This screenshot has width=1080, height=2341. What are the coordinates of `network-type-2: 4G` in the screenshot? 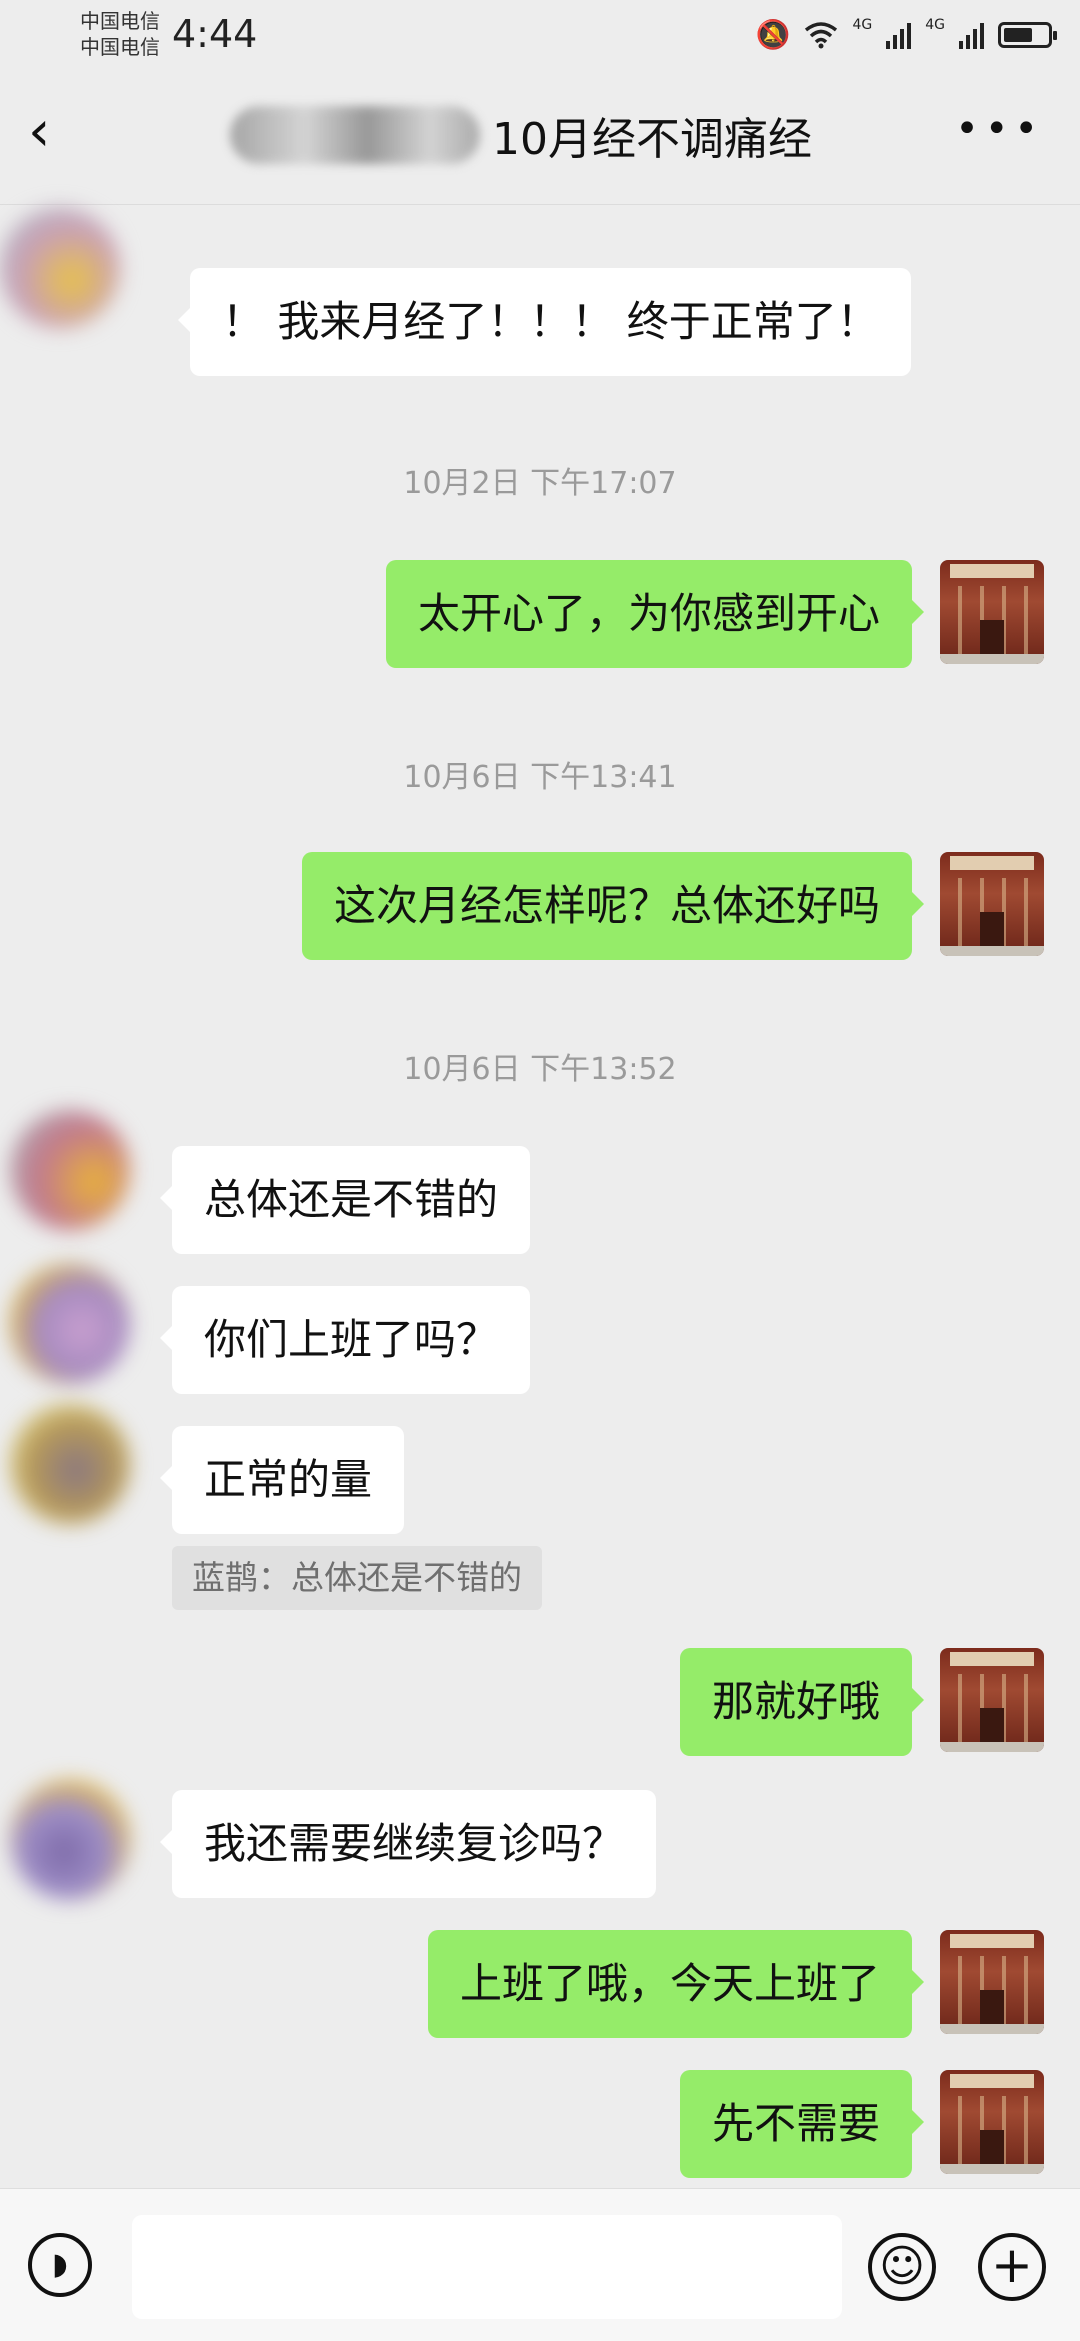 It's located at (935, 24).